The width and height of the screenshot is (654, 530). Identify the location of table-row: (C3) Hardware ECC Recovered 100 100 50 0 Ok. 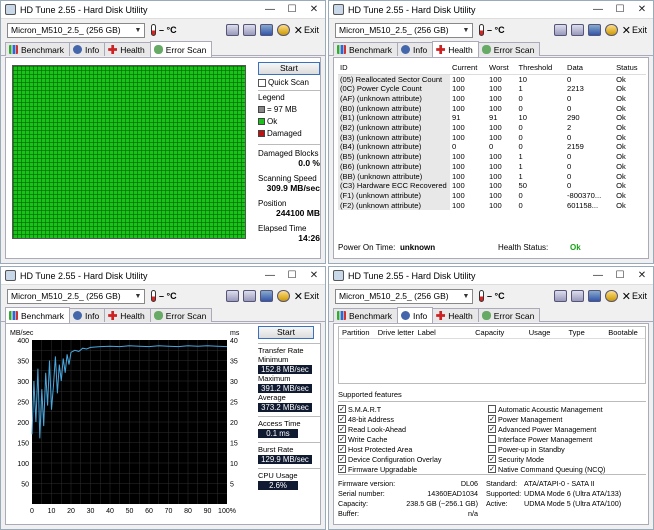
(492, 186).